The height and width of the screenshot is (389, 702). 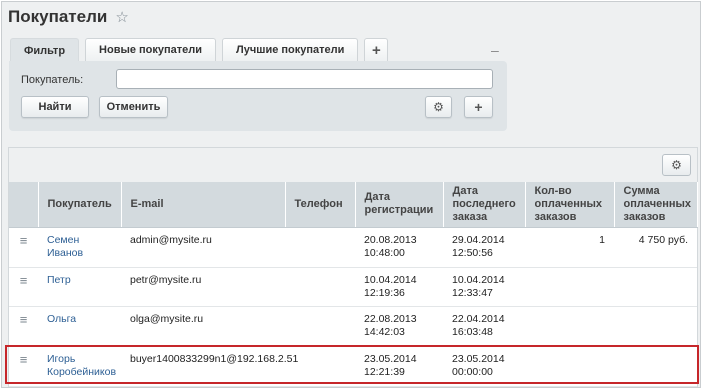 I want to click on tab-best-buyers: Лучшие покупатели, so click(x=290, y=49).